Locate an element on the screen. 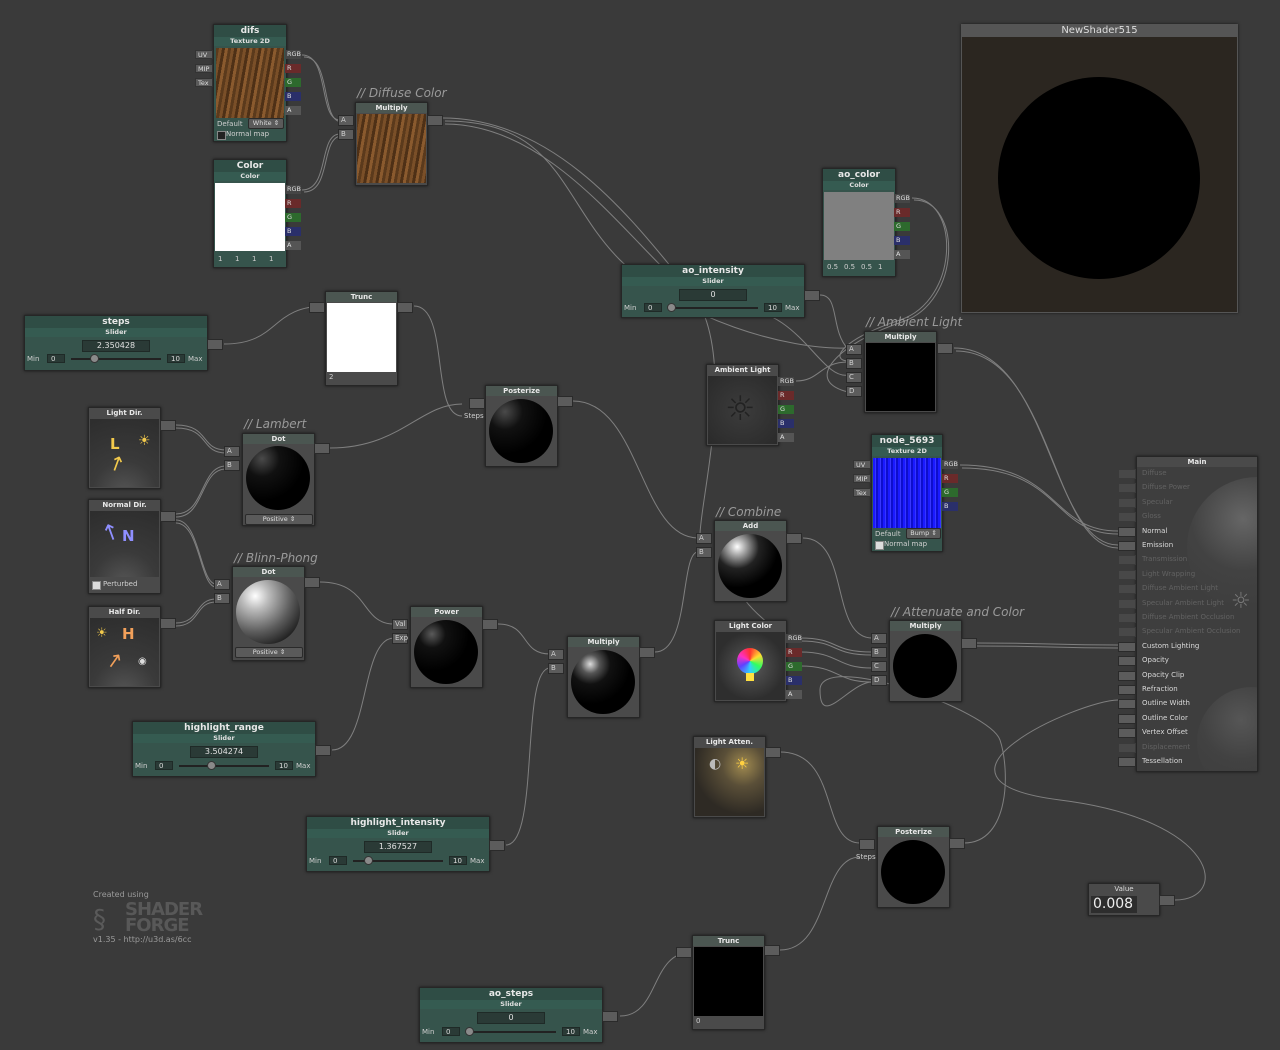 The image size is (1280, 1050). atten-multiply-input-a: A is located at coordinates (879, 638).